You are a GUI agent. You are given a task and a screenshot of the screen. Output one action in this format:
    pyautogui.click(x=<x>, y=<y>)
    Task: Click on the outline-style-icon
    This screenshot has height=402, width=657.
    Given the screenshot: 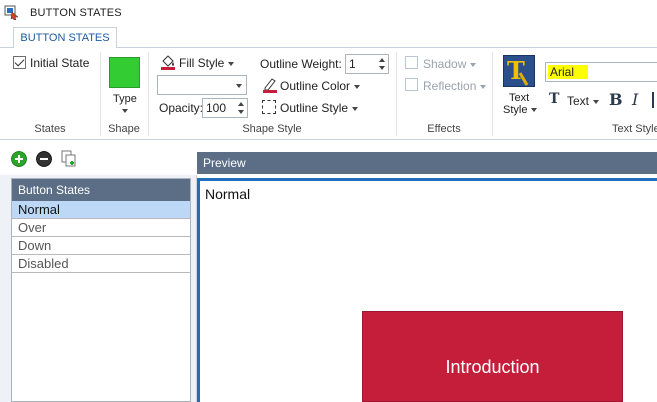 What is the action you would take?
    pyautogui.click(x=269, y=107)
    